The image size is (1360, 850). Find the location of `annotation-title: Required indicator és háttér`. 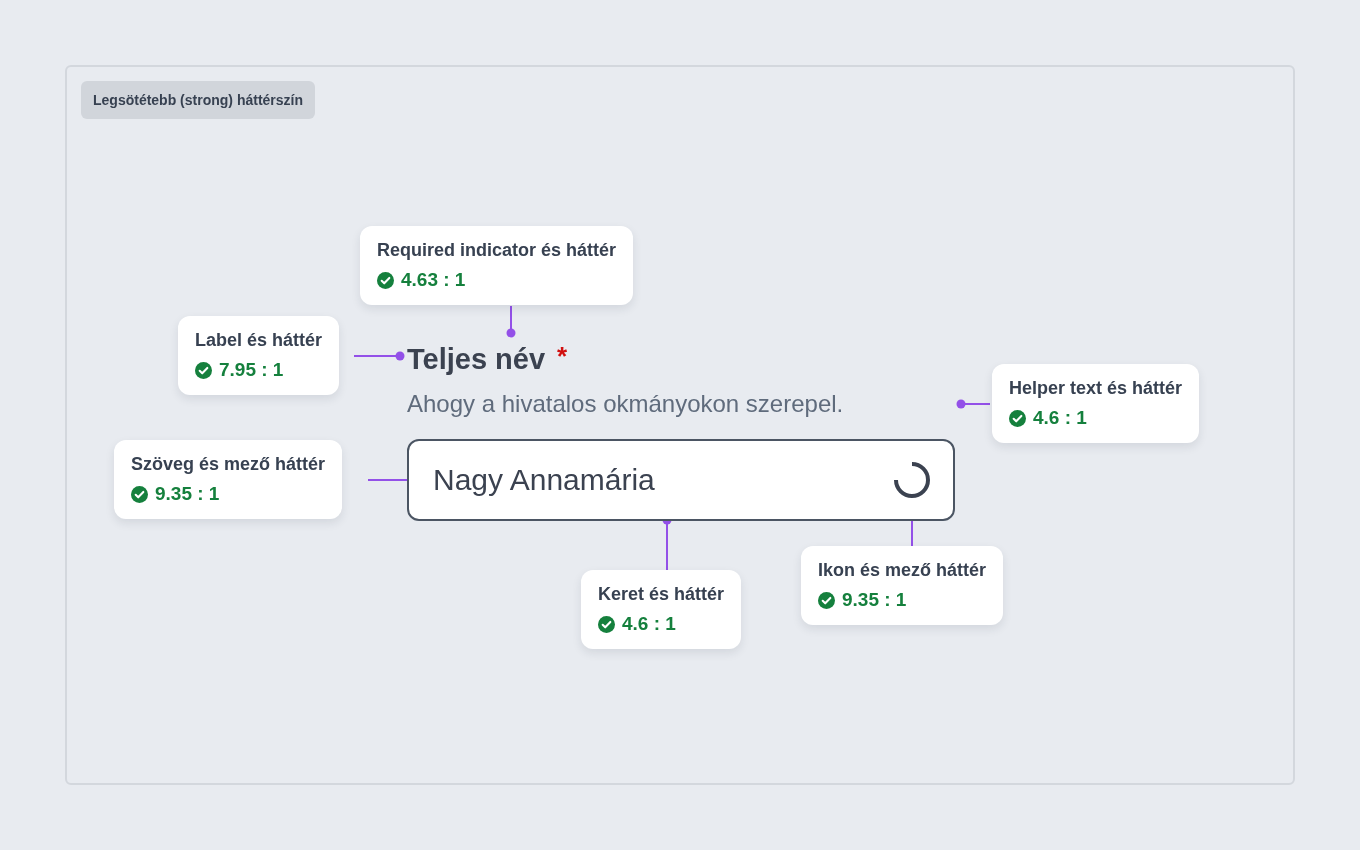

annotation-title: Required indicator és háttér is located at coordinates (497, 250).